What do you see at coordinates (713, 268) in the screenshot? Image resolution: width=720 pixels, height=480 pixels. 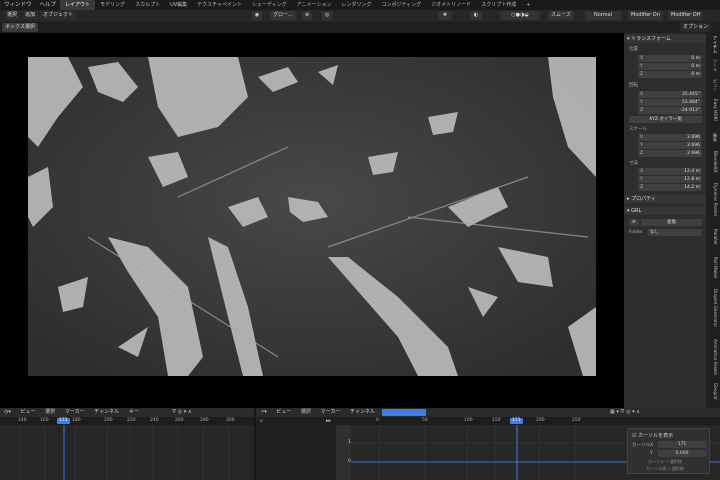 I see `tab-roll-maker: Roll Maker` at bounding box center [713, 268].